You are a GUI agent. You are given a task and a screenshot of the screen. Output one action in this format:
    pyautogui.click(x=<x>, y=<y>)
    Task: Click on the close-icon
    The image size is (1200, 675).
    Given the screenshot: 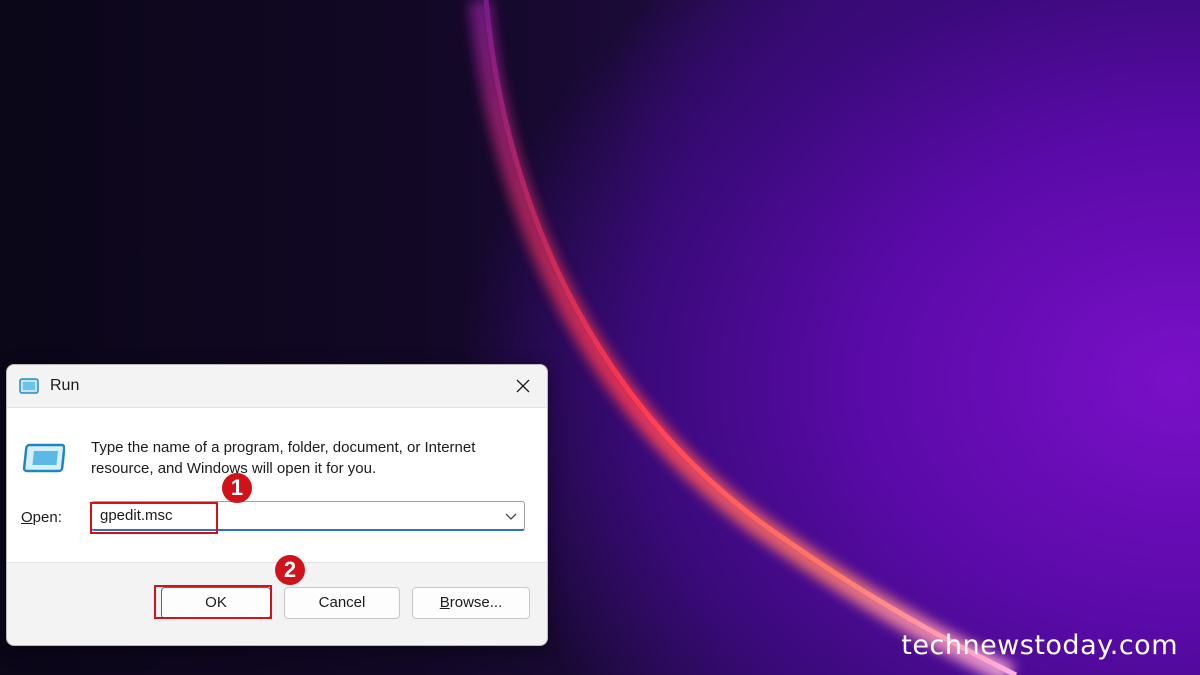 What is the action you would take?
    pyautogui.click(x=523, y=386)
    